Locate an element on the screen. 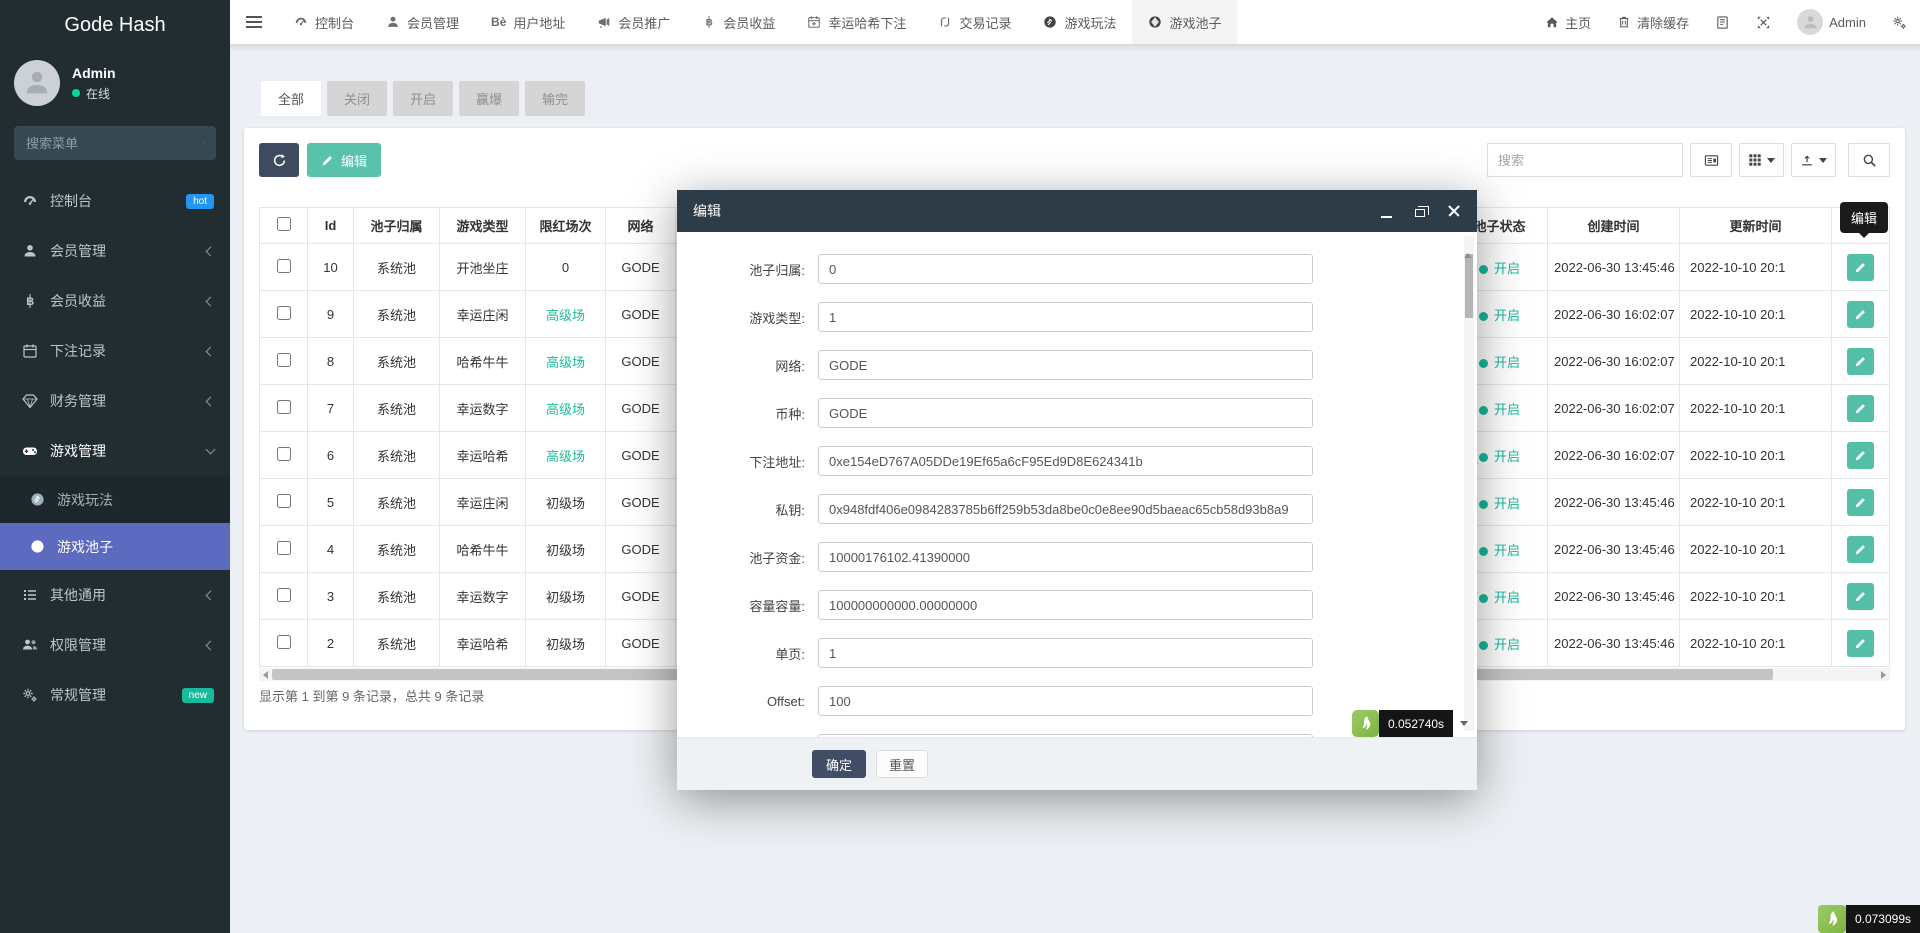 This screenshot has width=1920, height=933. select-all-checkbox is located at coordinates (283, 224).